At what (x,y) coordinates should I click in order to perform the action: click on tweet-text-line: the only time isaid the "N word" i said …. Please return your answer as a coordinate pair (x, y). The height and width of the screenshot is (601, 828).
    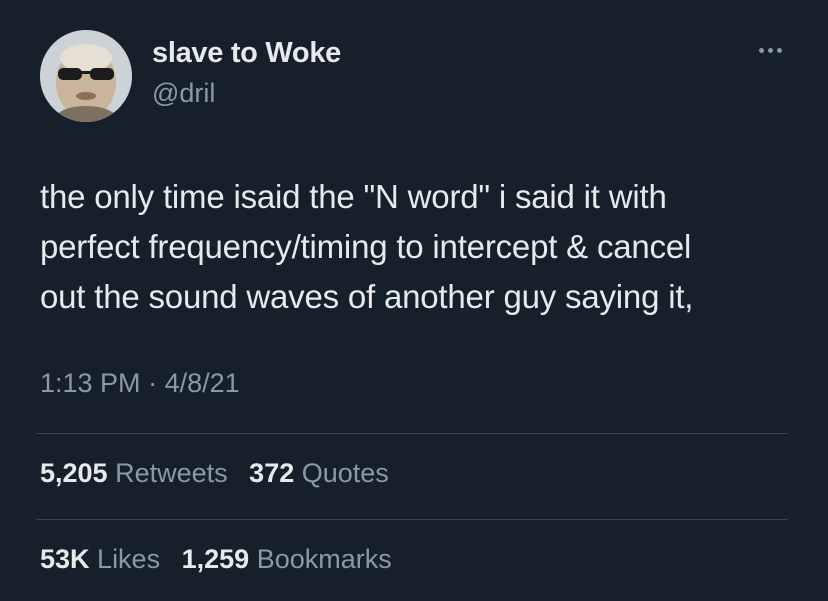
    Looking at the image, I should click on (353, 196).